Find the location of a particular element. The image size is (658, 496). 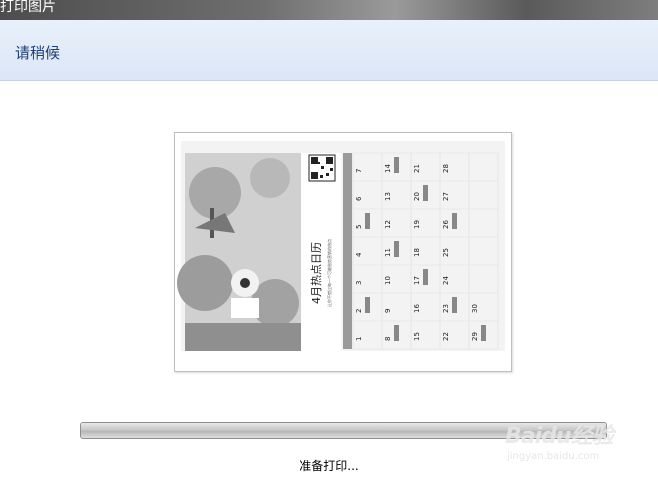

calendar-day: 2 is located at coordinates (359, 311).